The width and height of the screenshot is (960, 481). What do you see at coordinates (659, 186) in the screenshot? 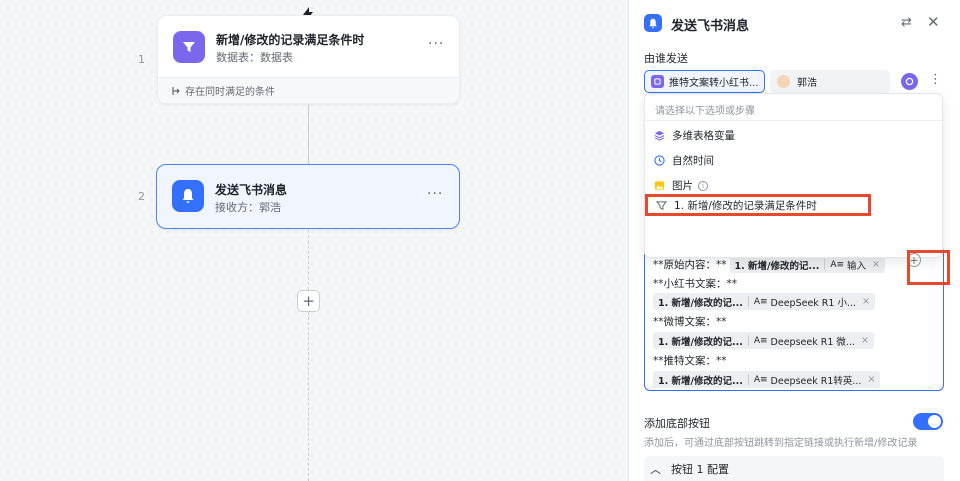
I see `image-icon` at bounding box center [659, 186].